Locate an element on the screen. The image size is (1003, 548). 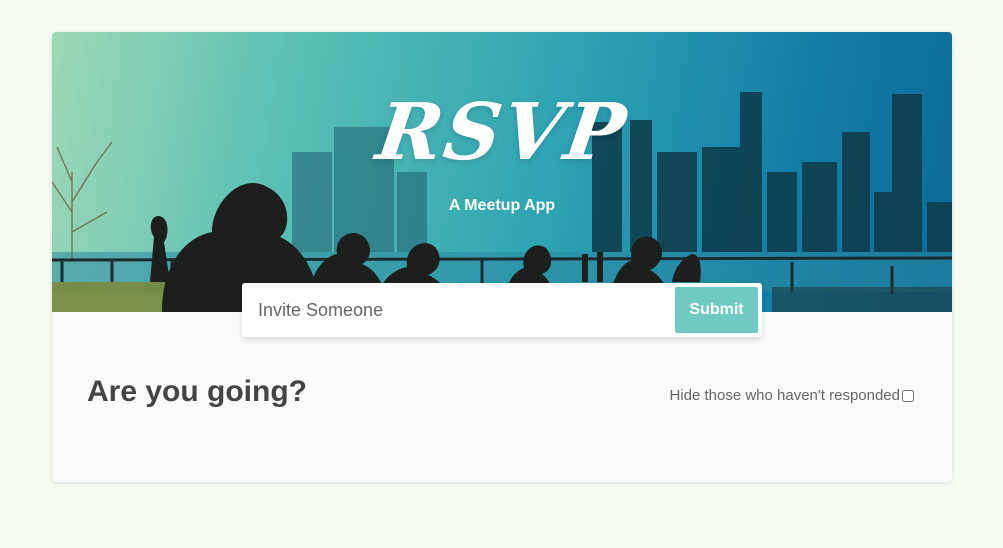
page-heading: Are you going? is located at coordinates (197, 391).